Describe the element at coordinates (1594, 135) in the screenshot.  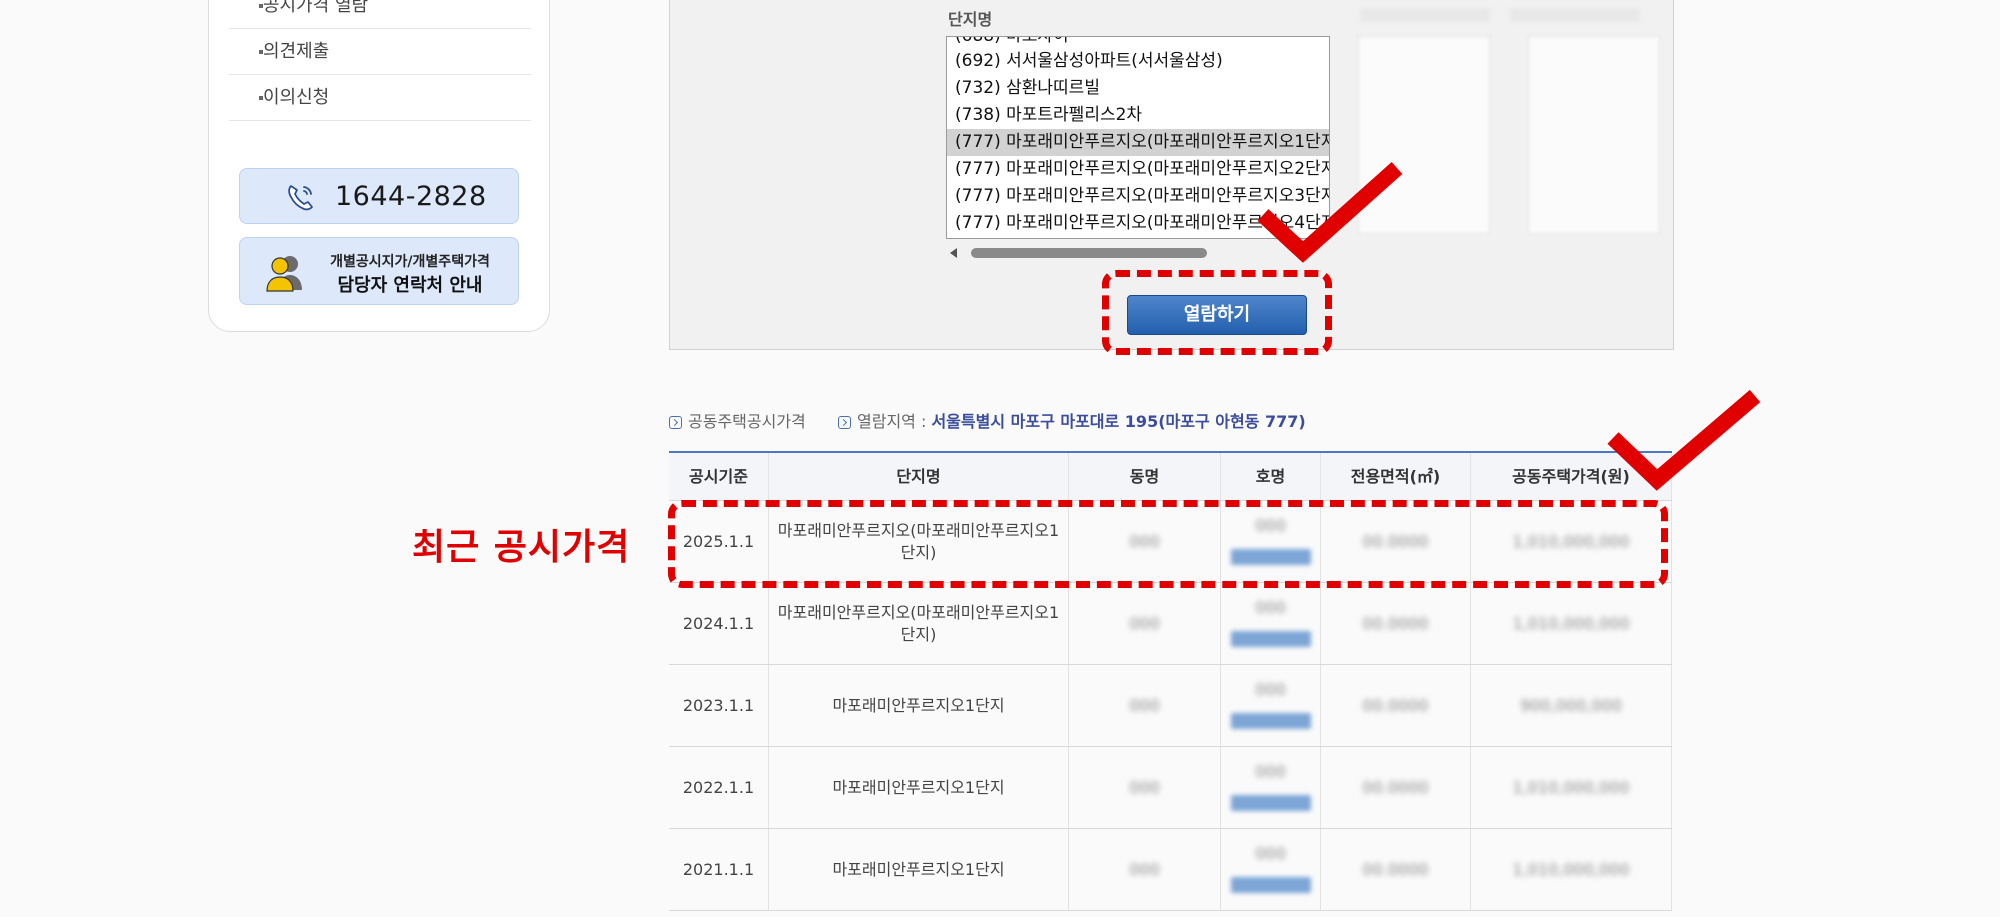
I see `ho-listbox-blurred` at that location.